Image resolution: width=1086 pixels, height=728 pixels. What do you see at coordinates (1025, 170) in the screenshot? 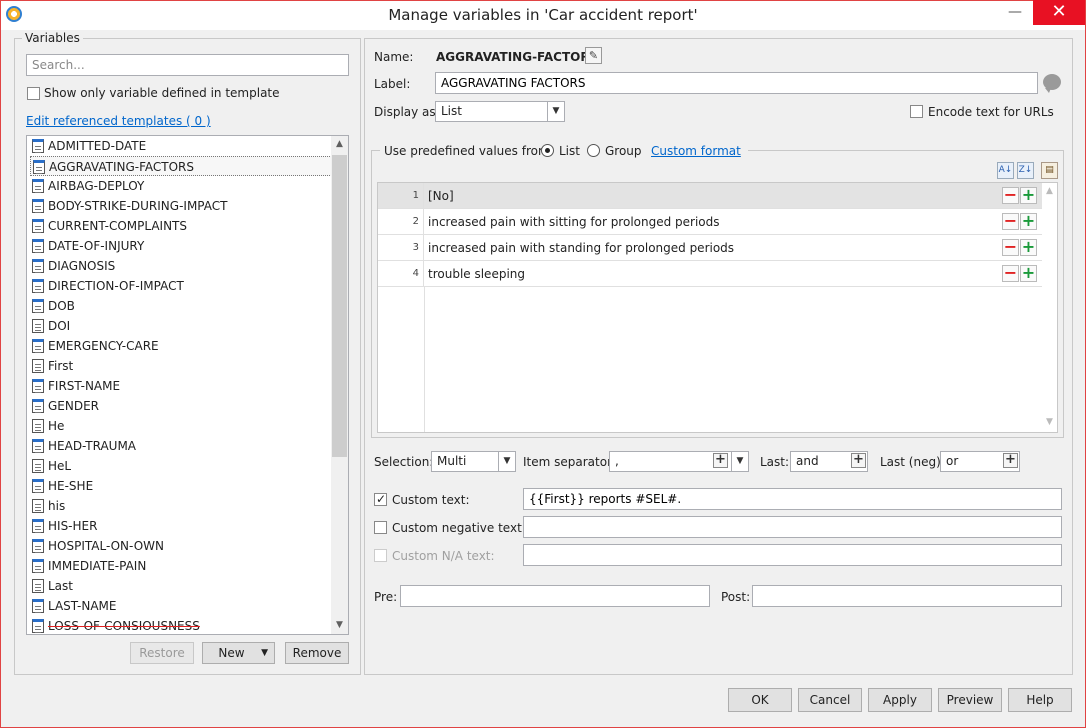
I see `sort-descending-icon: Z↓` at bounding box center [1025, 170].